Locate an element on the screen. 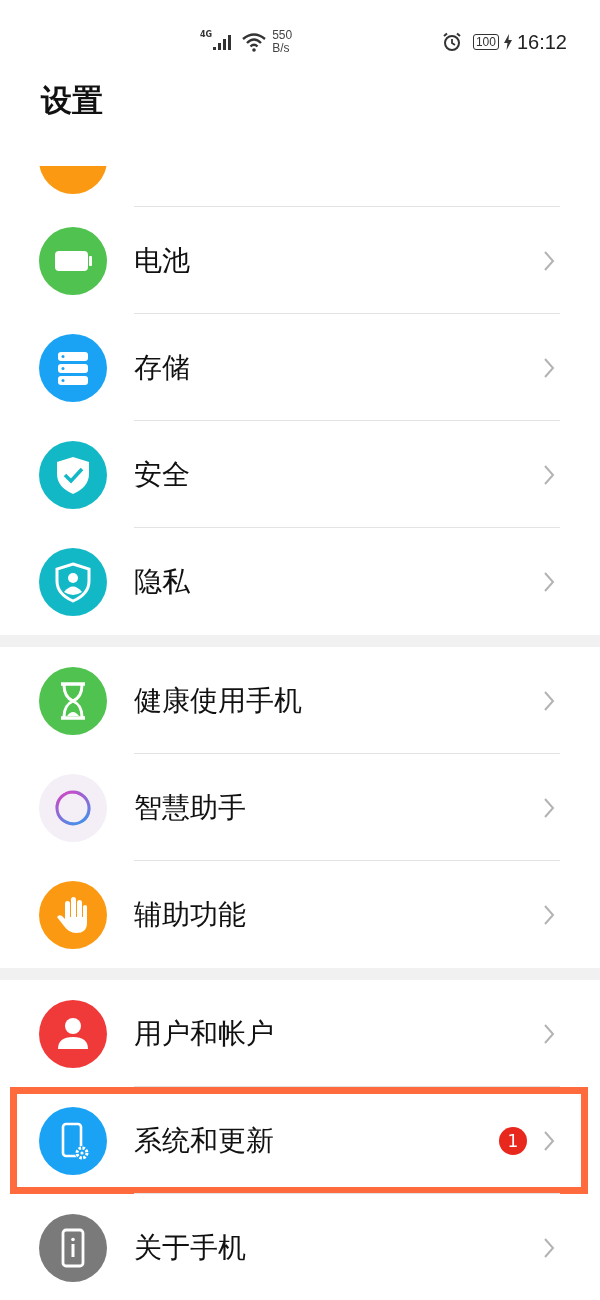 The height and width of the screenshot is (1300, 600). page-title: 设置 is located at coordinates (72, 100).